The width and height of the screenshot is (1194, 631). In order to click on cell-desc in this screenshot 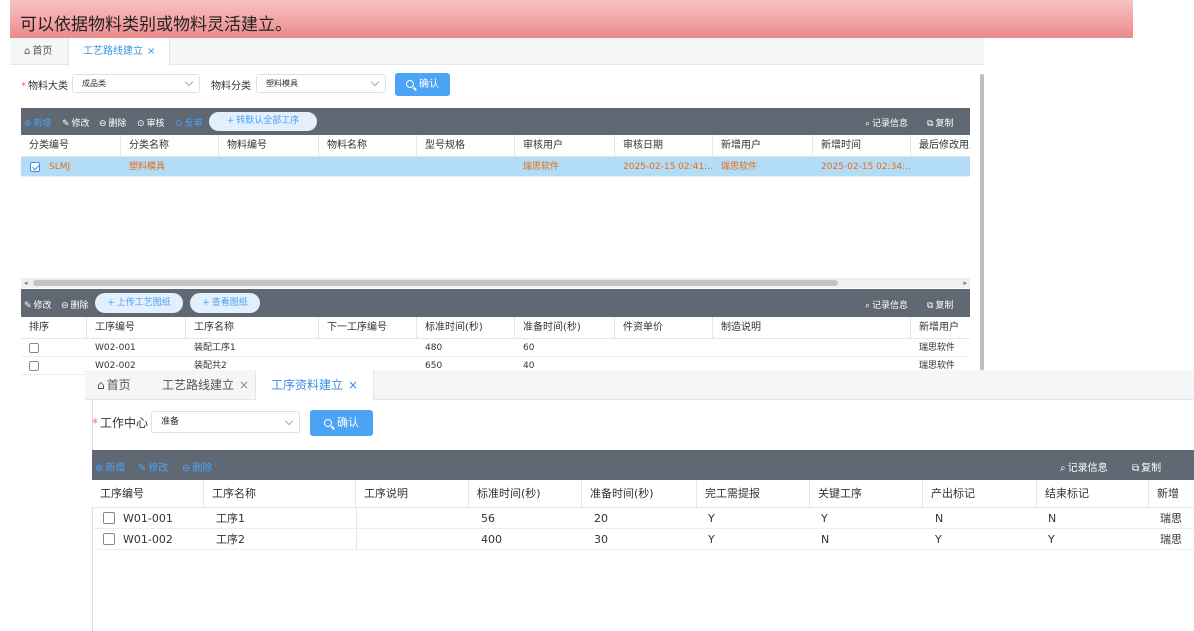, I will do `click(412, 539)`.